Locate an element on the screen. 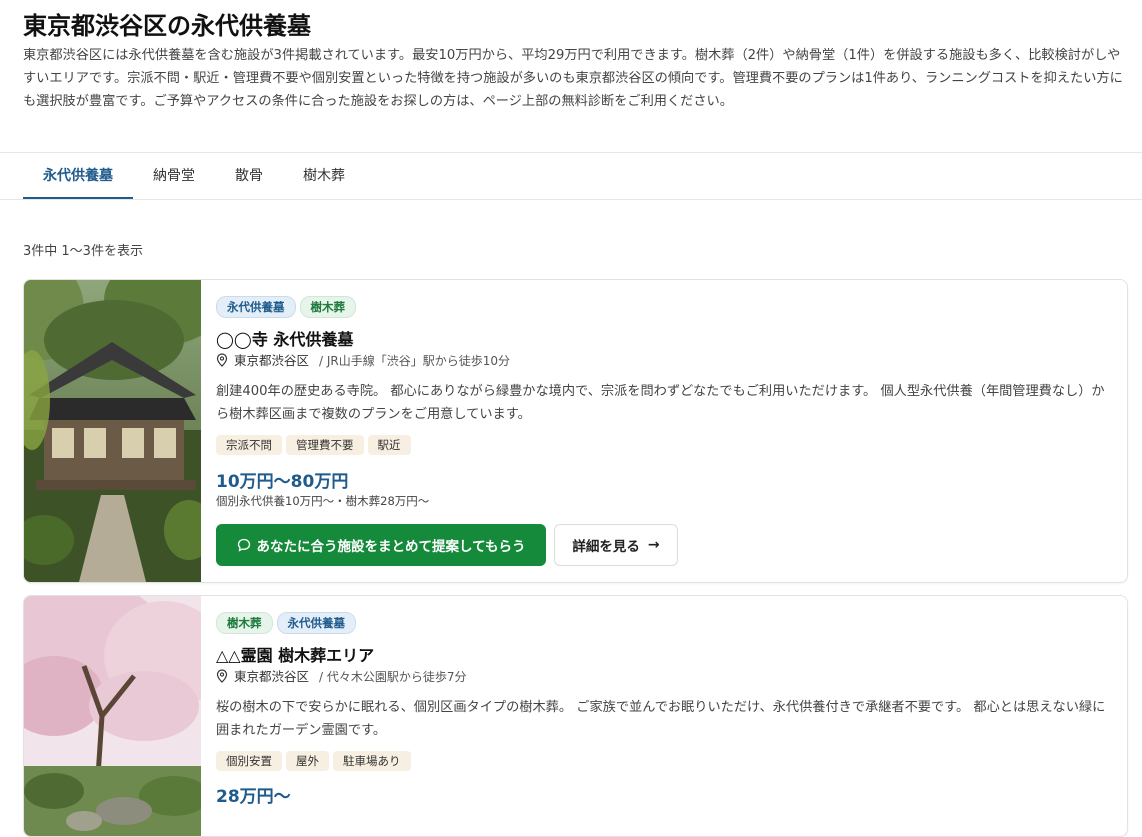  access-text: / 代々木公園駅から徒歩7分 is located at coordinates (393, 677).